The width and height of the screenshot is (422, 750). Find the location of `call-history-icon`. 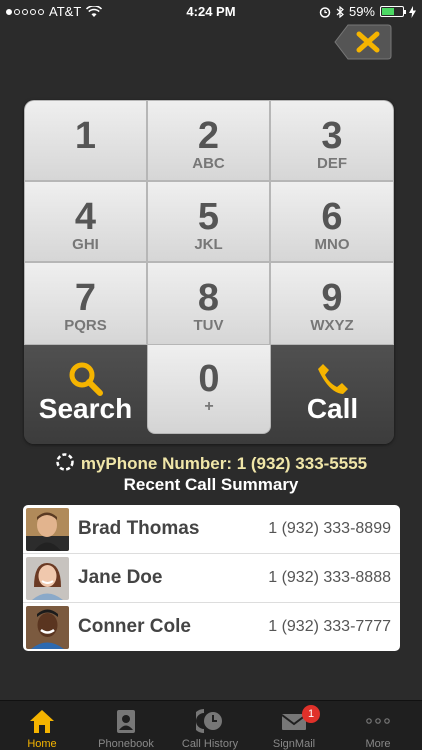

call-history-icon is located at coordinates (209, 721).